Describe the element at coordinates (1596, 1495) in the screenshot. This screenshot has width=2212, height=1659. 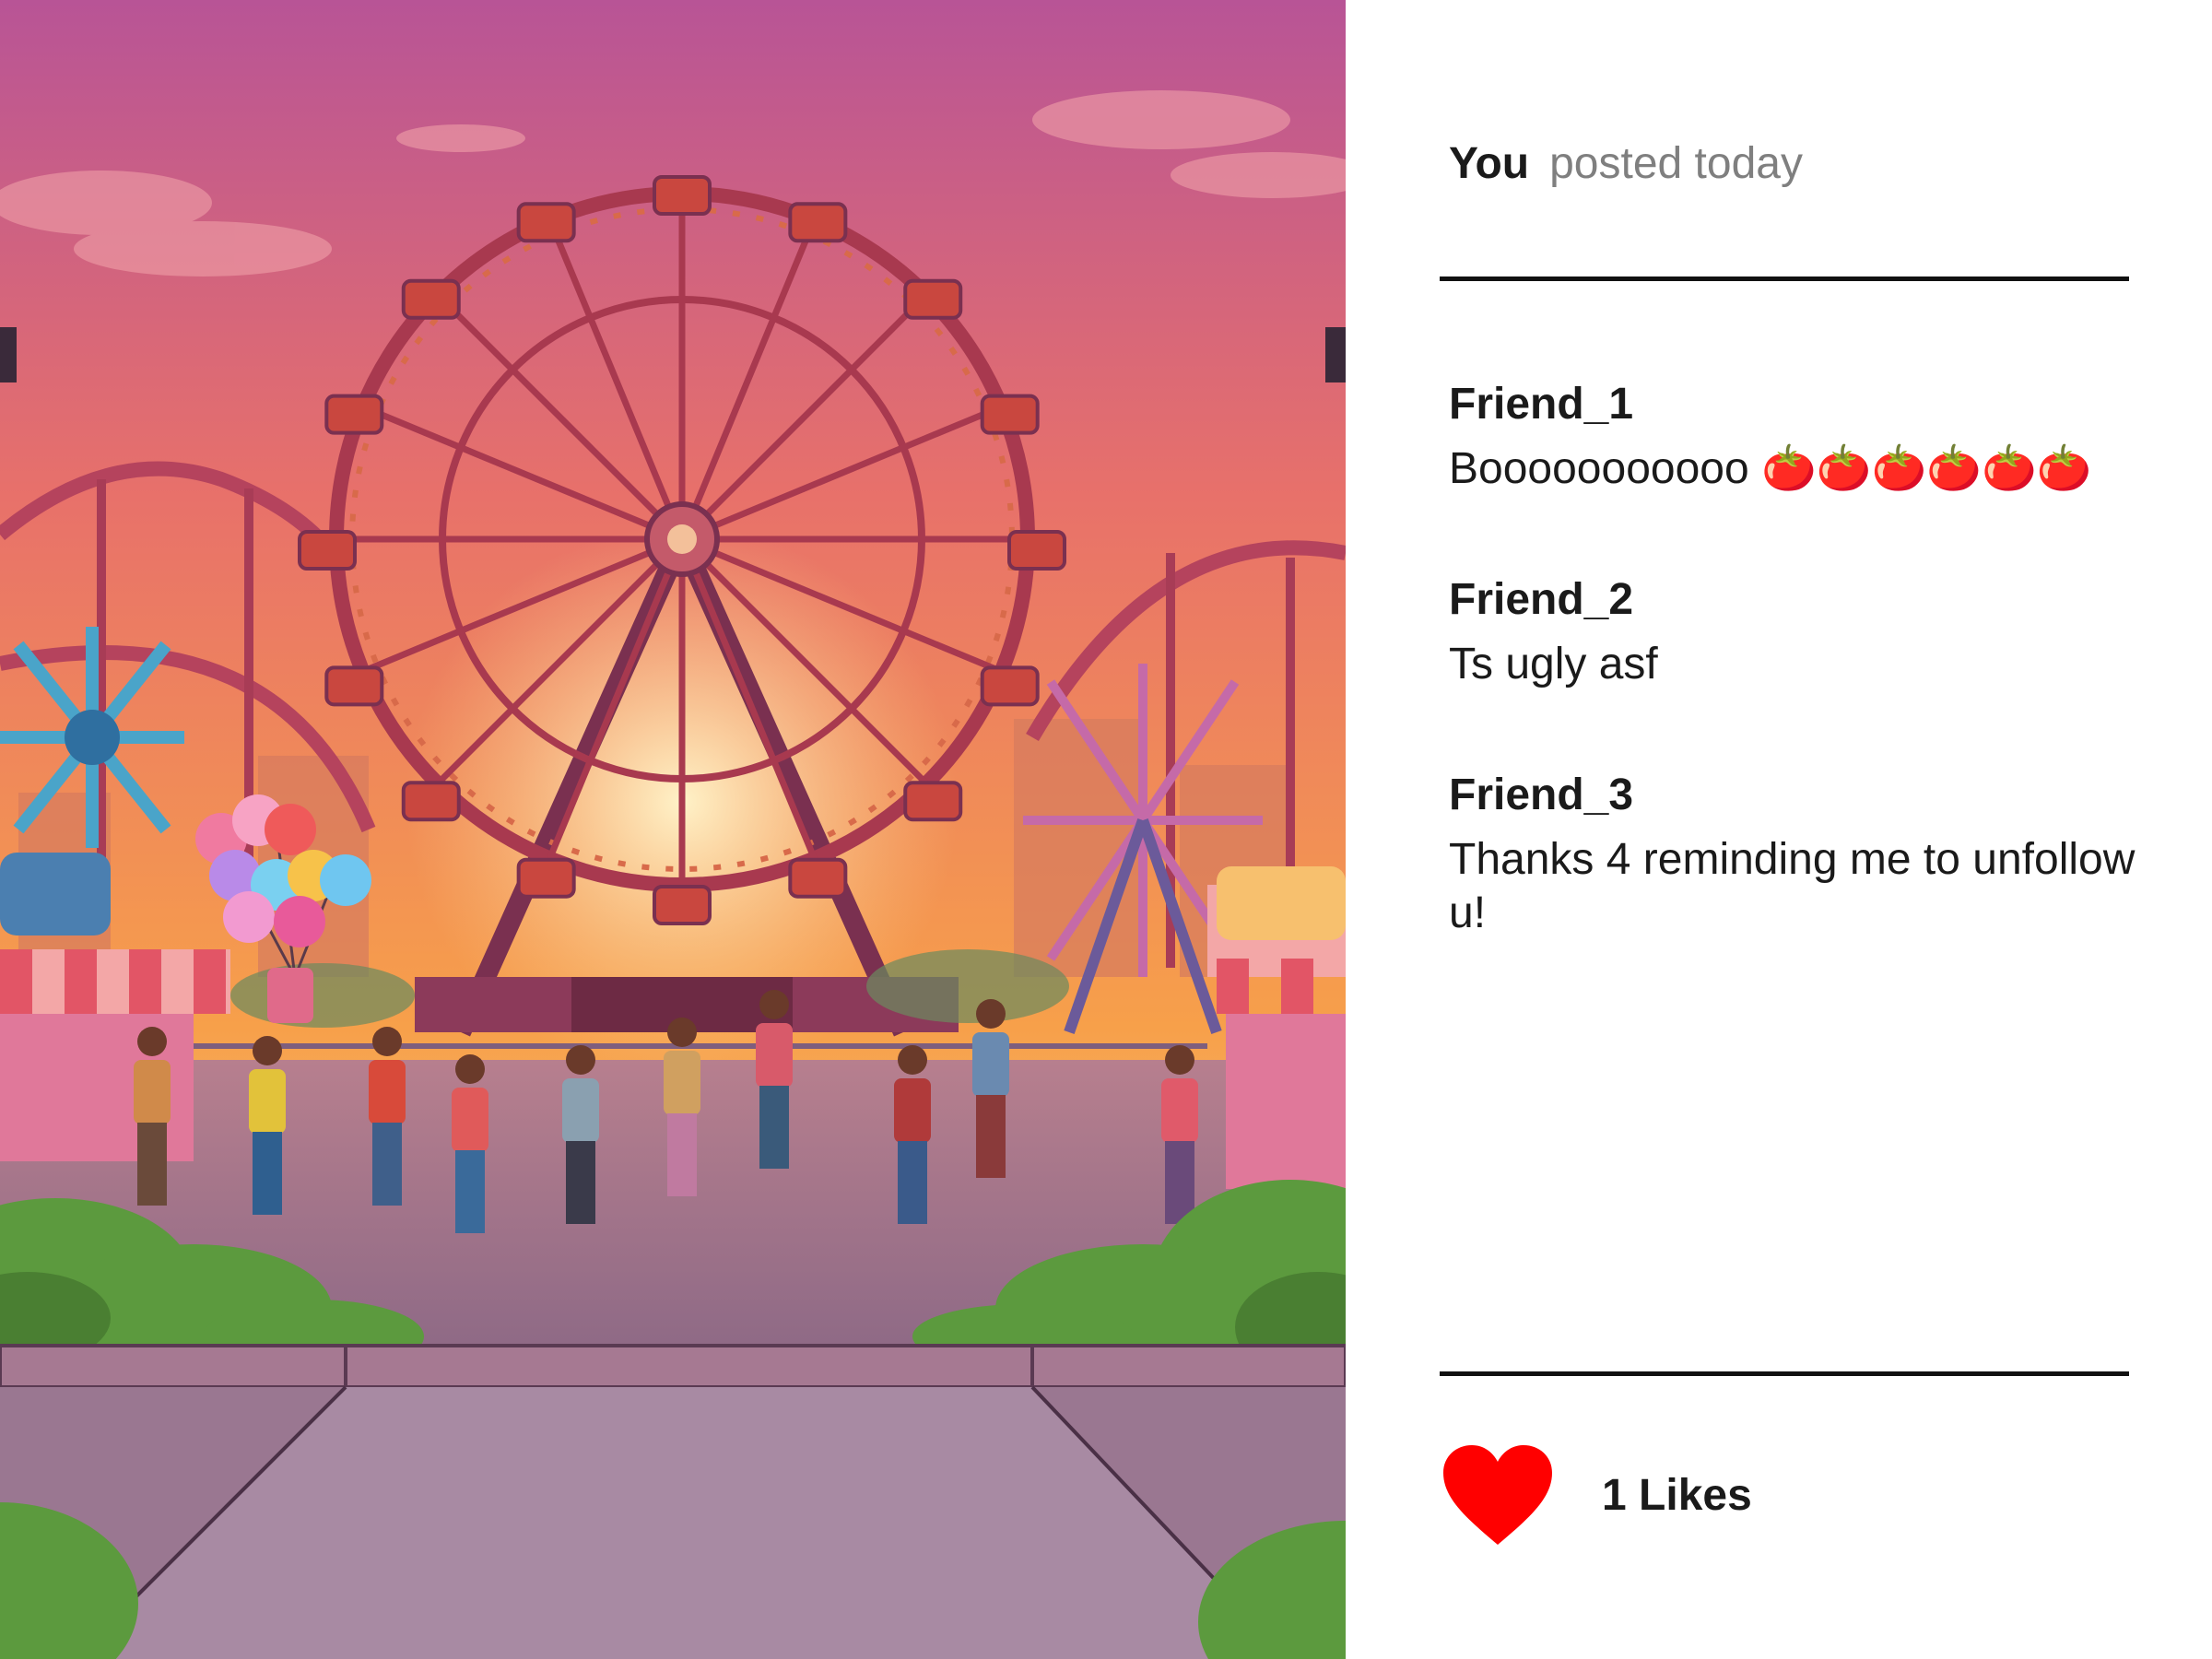
I see `likes-bar: 1 Likes` at that location.